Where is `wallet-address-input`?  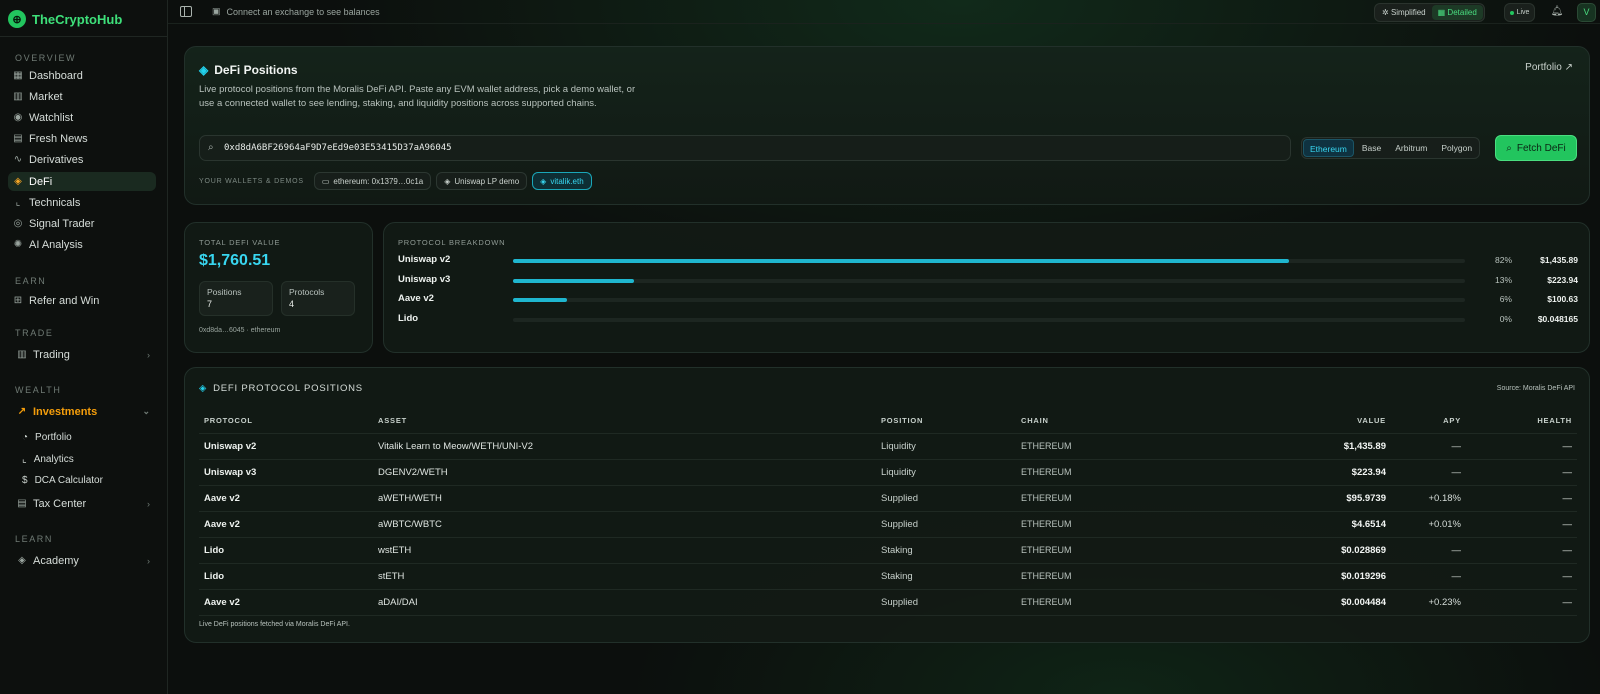
wallet-address-input is located at coordinates (754, 148).